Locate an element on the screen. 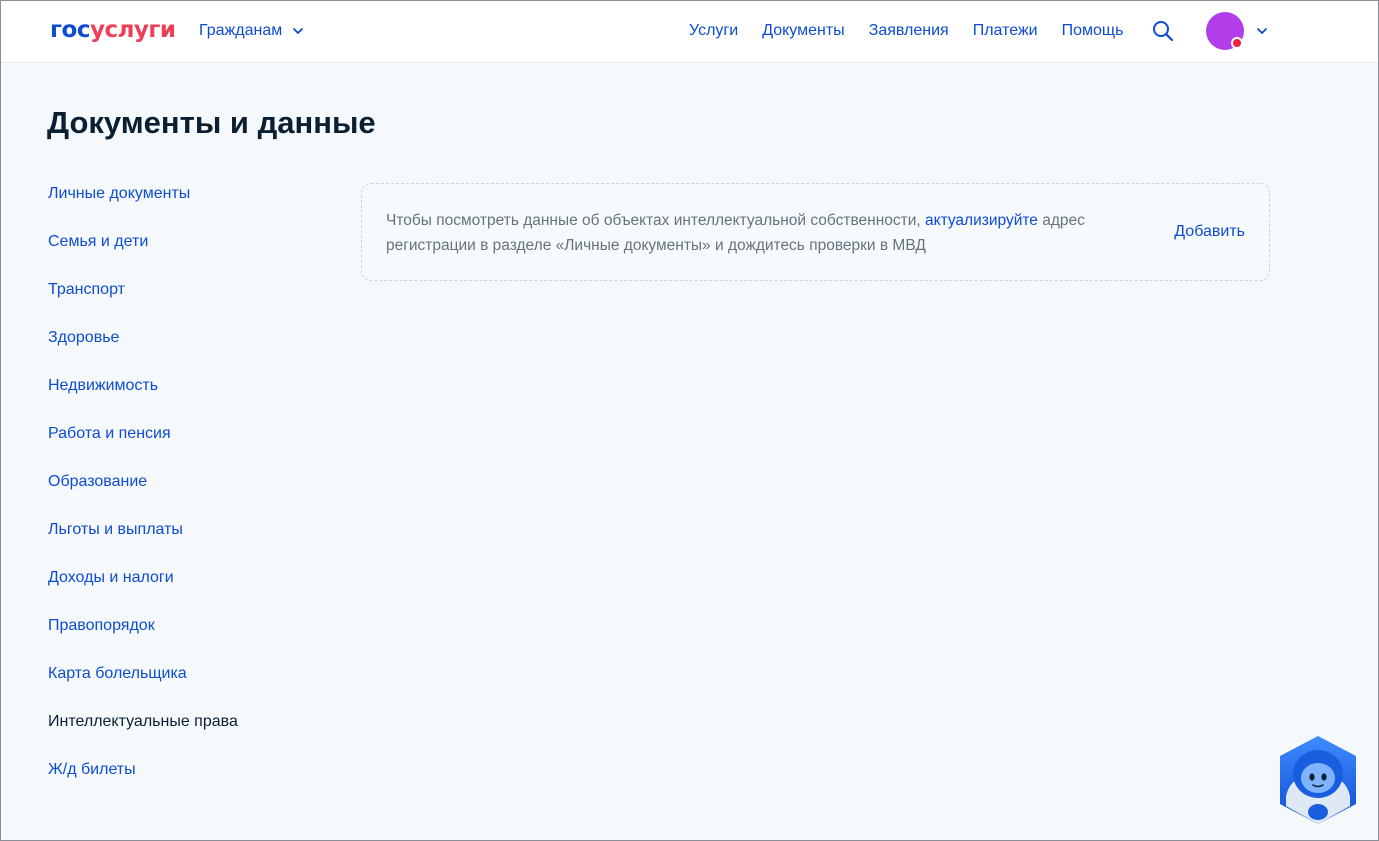  audience-dropdown: Гражданам is located at coordinates (251, 31).